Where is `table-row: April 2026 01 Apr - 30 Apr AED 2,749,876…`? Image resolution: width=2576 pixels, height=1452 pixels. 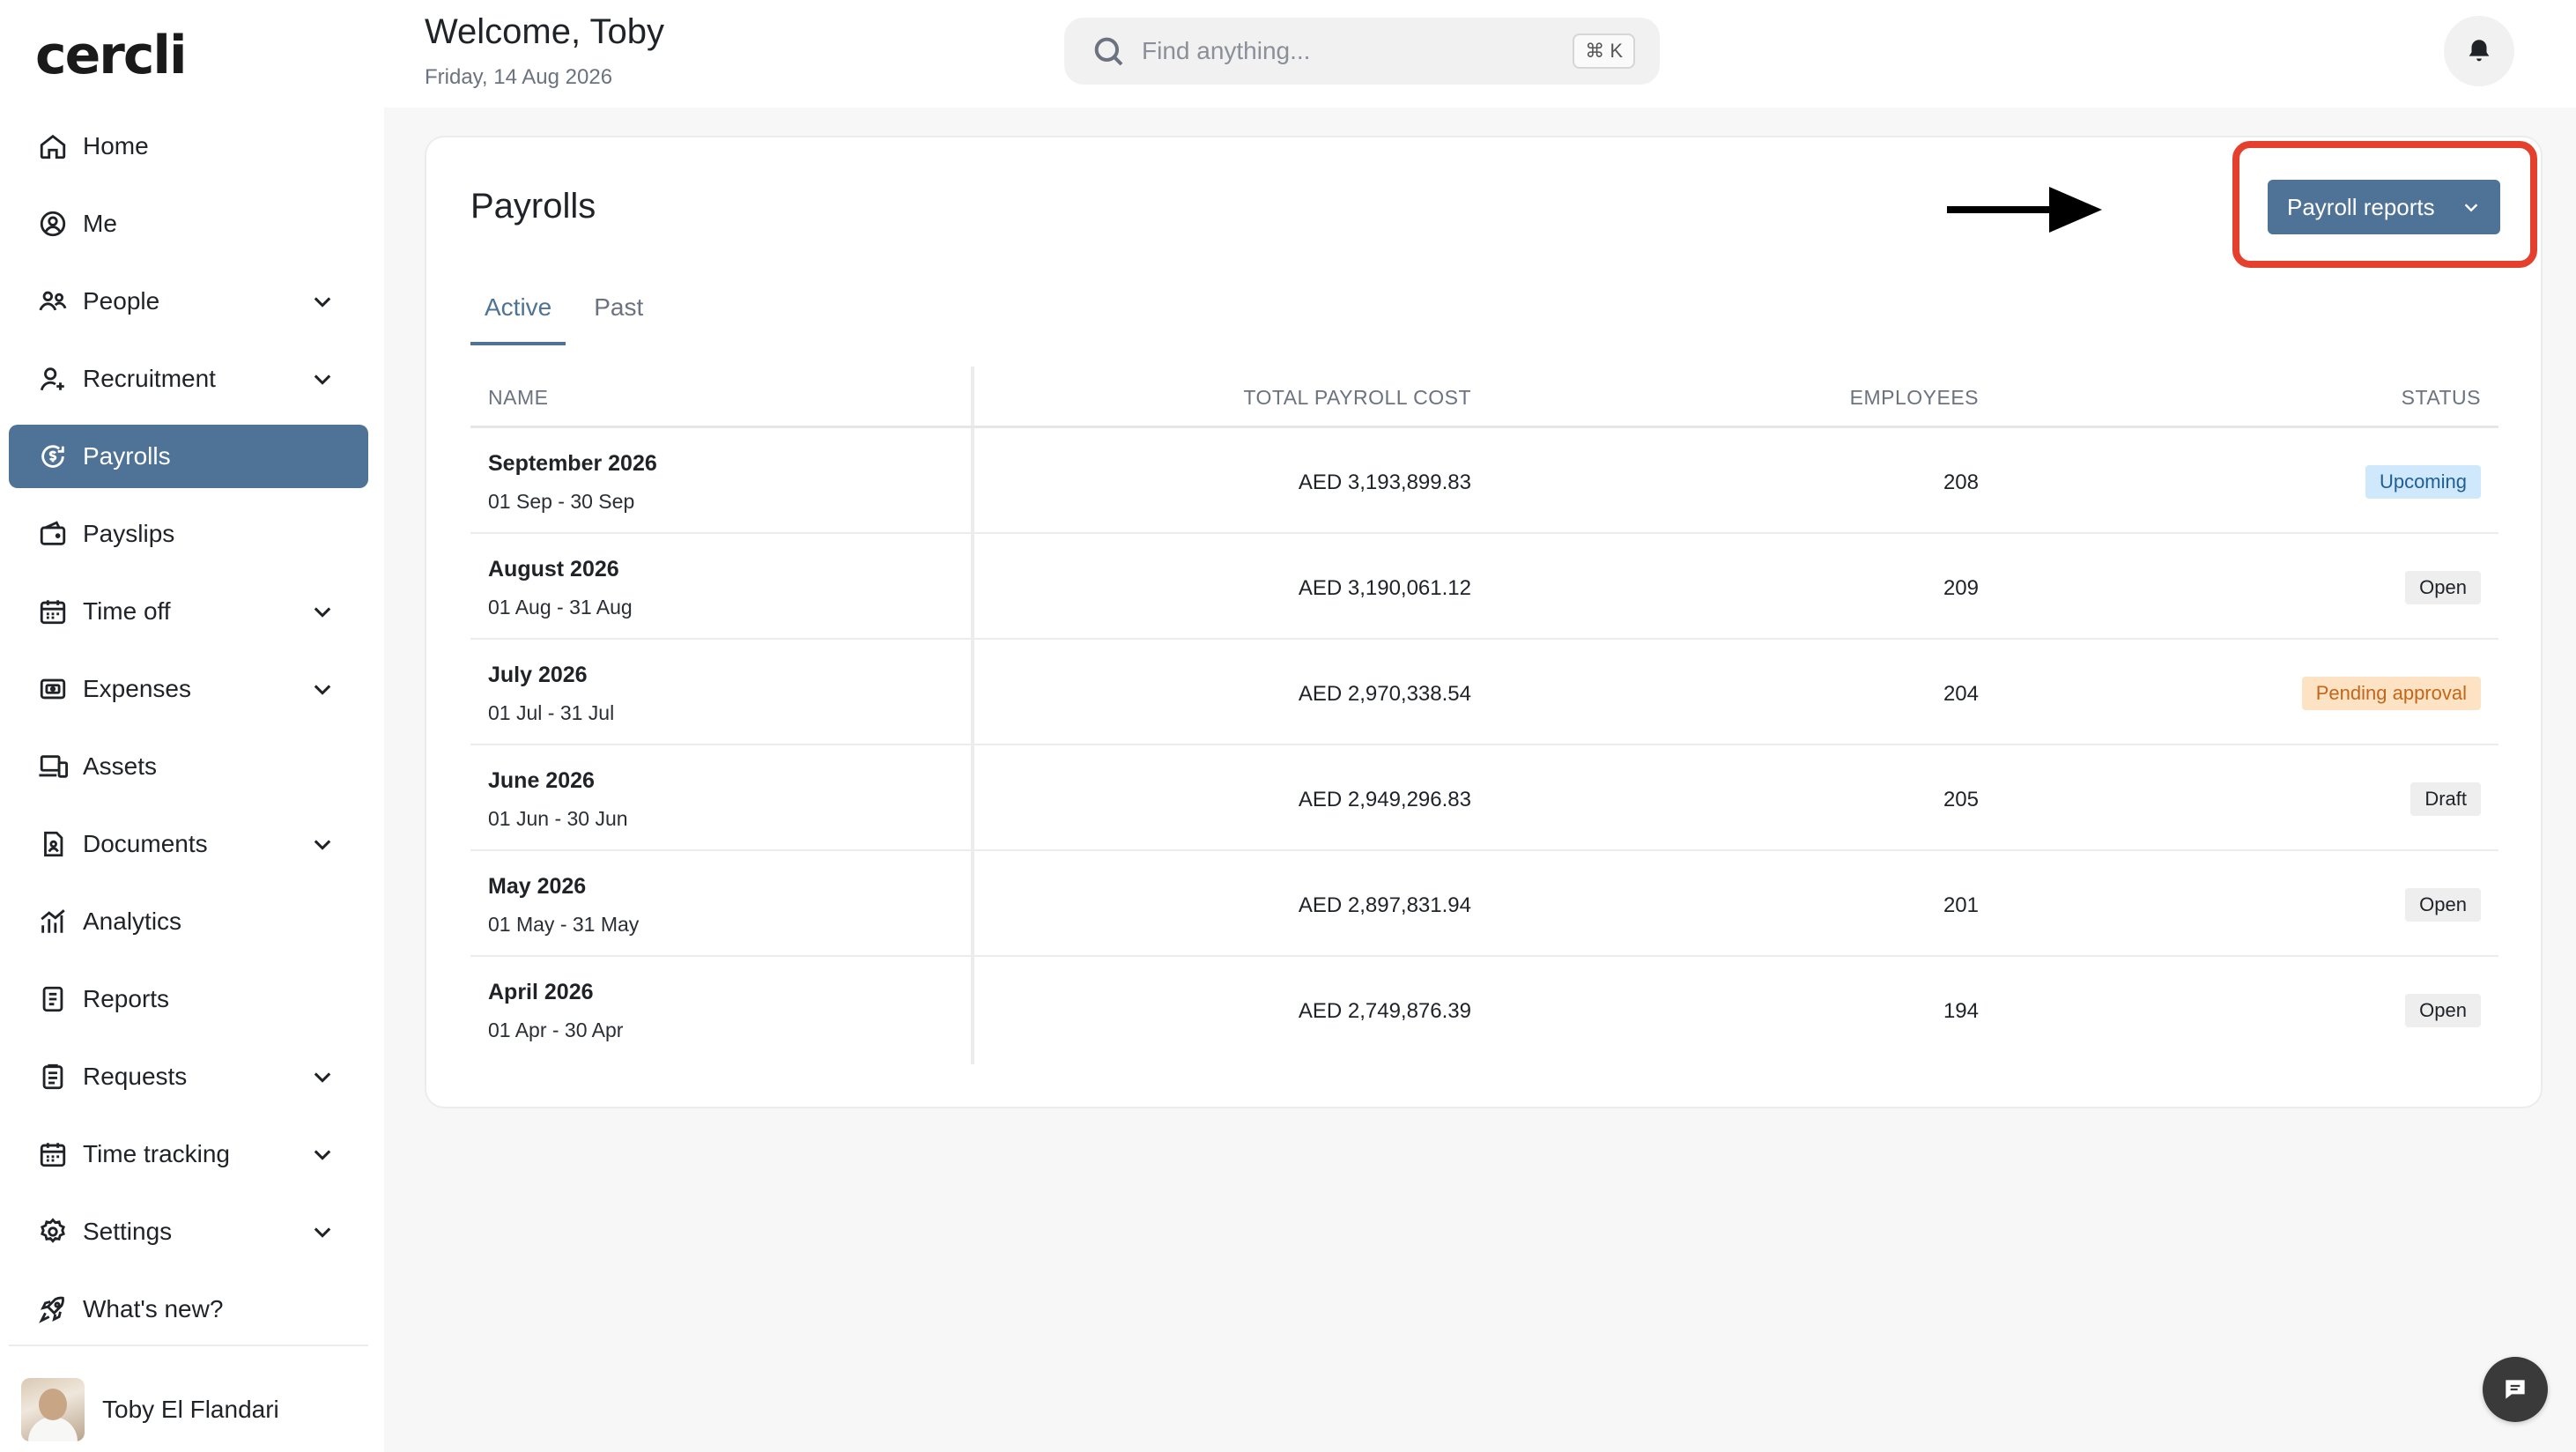 table-row: April 2026 01 Apr - 30 Apr AED 2,749,876… is located at coordinates (1484, 1010).